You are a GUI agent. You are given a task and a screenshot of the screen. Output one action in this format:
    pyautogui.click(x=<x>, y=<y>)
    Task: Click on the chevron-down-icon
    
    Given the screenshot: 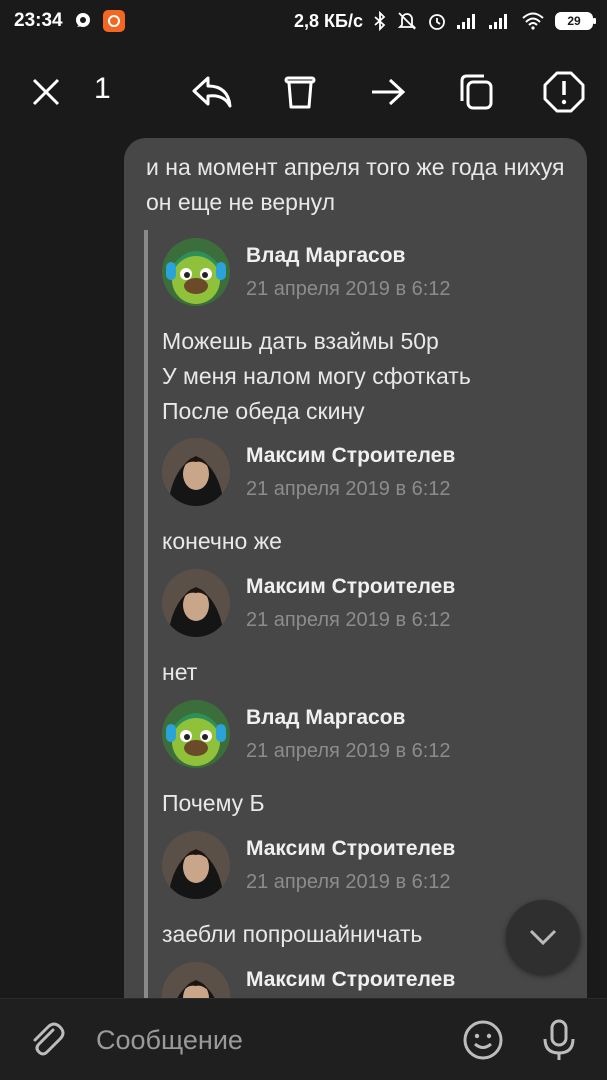 What is the action you would take?
    pyautogui.click(x=543, y=937)
    